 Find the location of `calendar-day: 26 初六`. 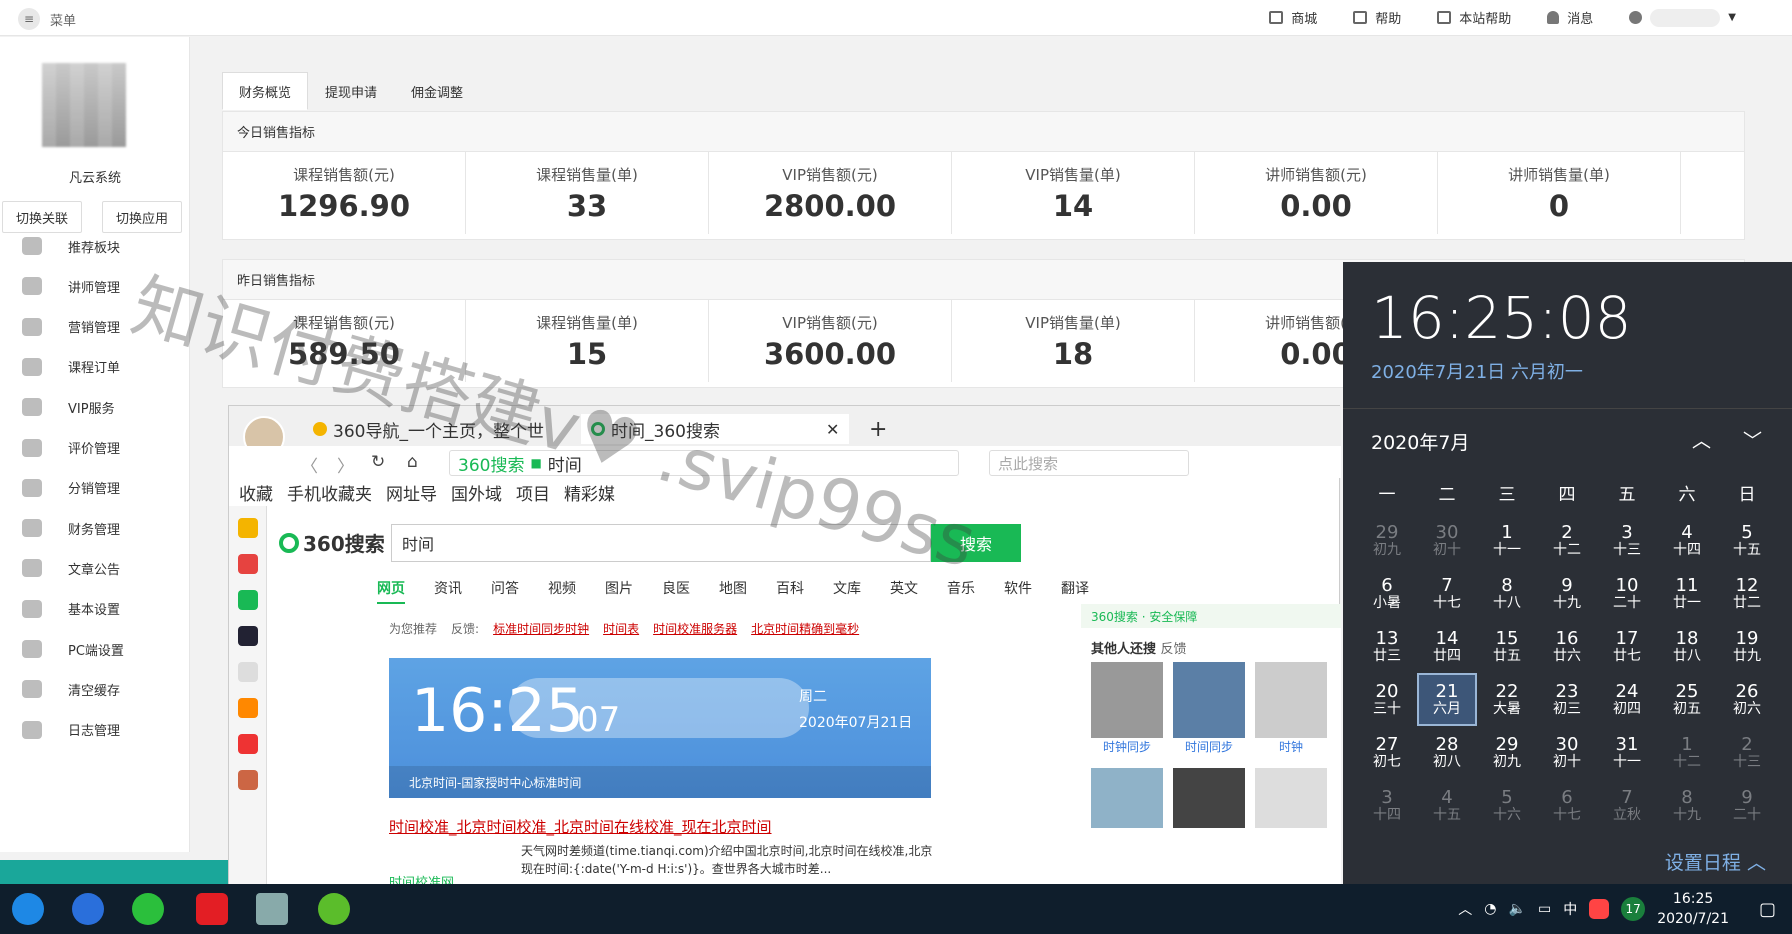

calendar-day: 26 初六 is located at coordinates (1747, 699).